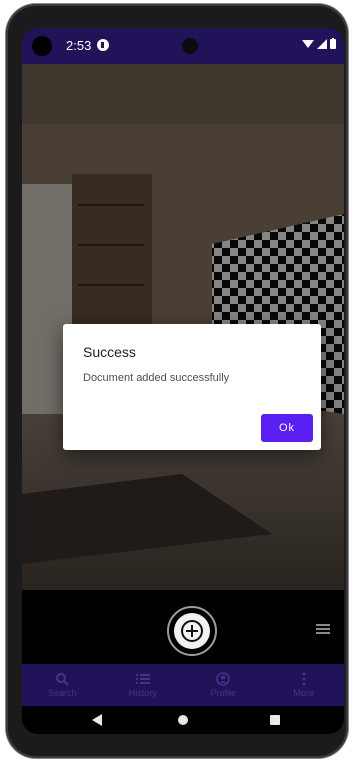 The width and height of the screenshot is (354, 762). What do you see at coordinates (333, 43) in the screenshot?
I see `battery-icon` at bounding box center [333, 43].